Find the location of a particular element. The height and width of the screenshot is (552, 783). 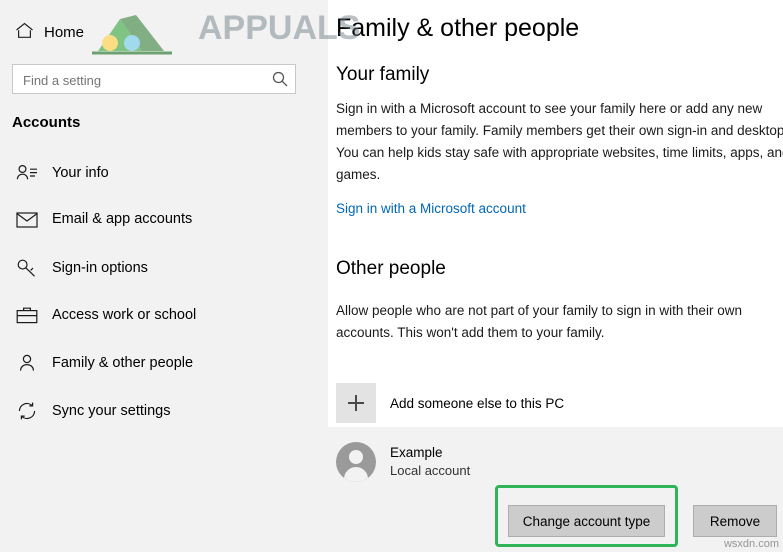

avatar-icon is located at coordinates (356, 462).